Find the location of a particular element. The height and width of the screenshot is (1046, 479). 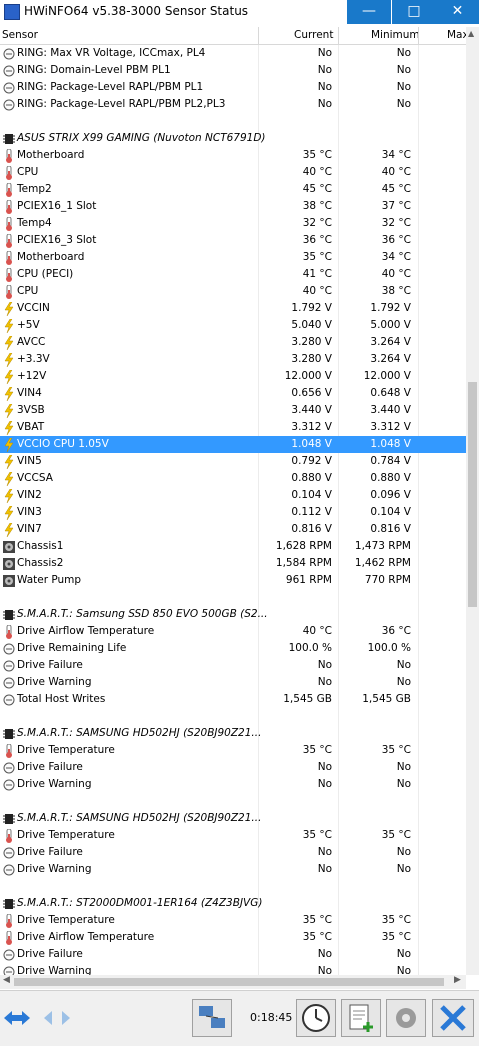

clock-button is located at coordinates (316, 1018).